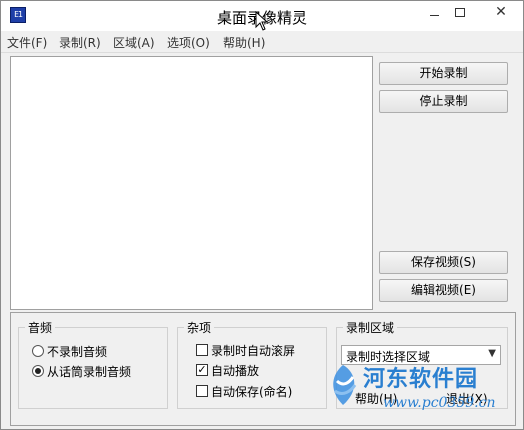 The image size is (524, 430). Describe the element at coordinates (199, 327) in the screenshot. I see `misc-group-title: 杂项` at that location.